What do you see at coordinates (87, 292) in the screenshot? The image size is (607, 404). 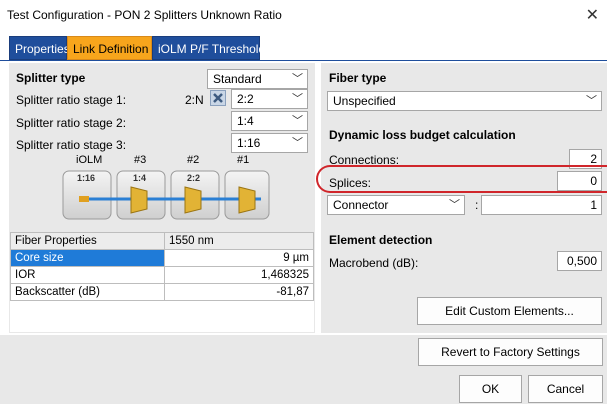 I see `row-name: Backscatter (dB)` at bounding box center [87, 292].